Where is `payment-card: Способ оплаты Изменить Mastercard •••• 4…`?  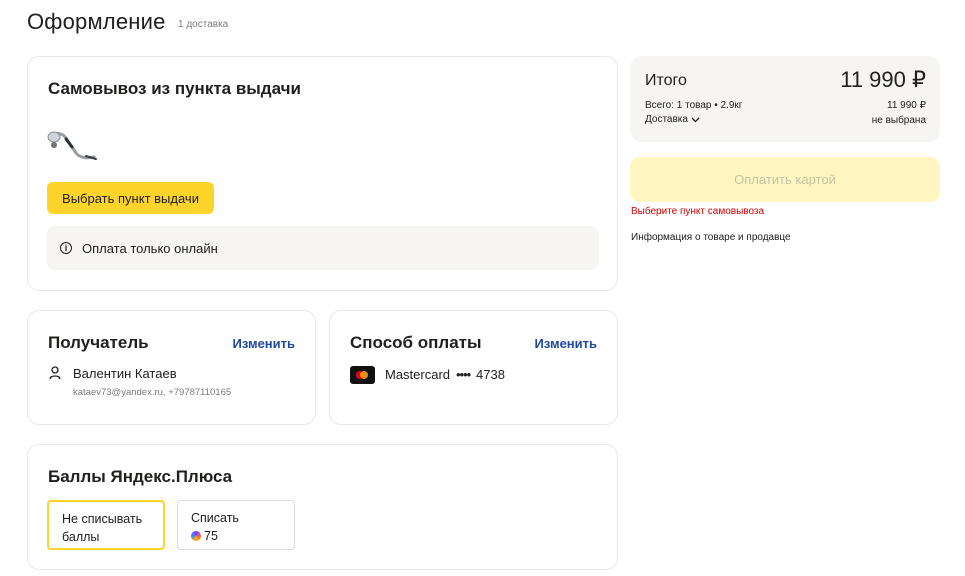
payment-card: Способ оплаты Изменить Mastercard •••• 4… is located at coordinates (473, 367).